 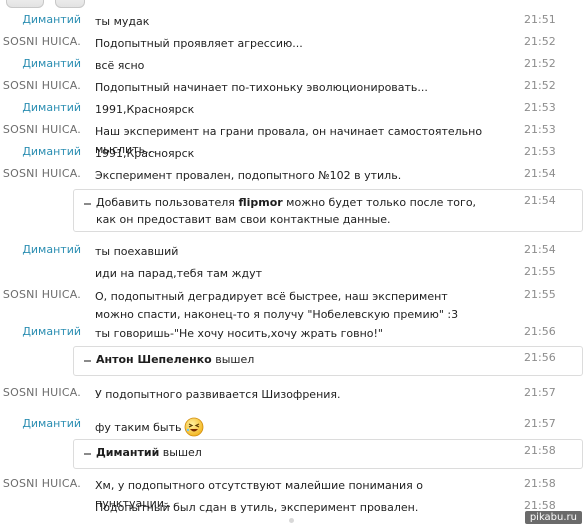 I want to click on system-notice: Антон Шепеленко вышел 21:56, so click(x=328, y=361).